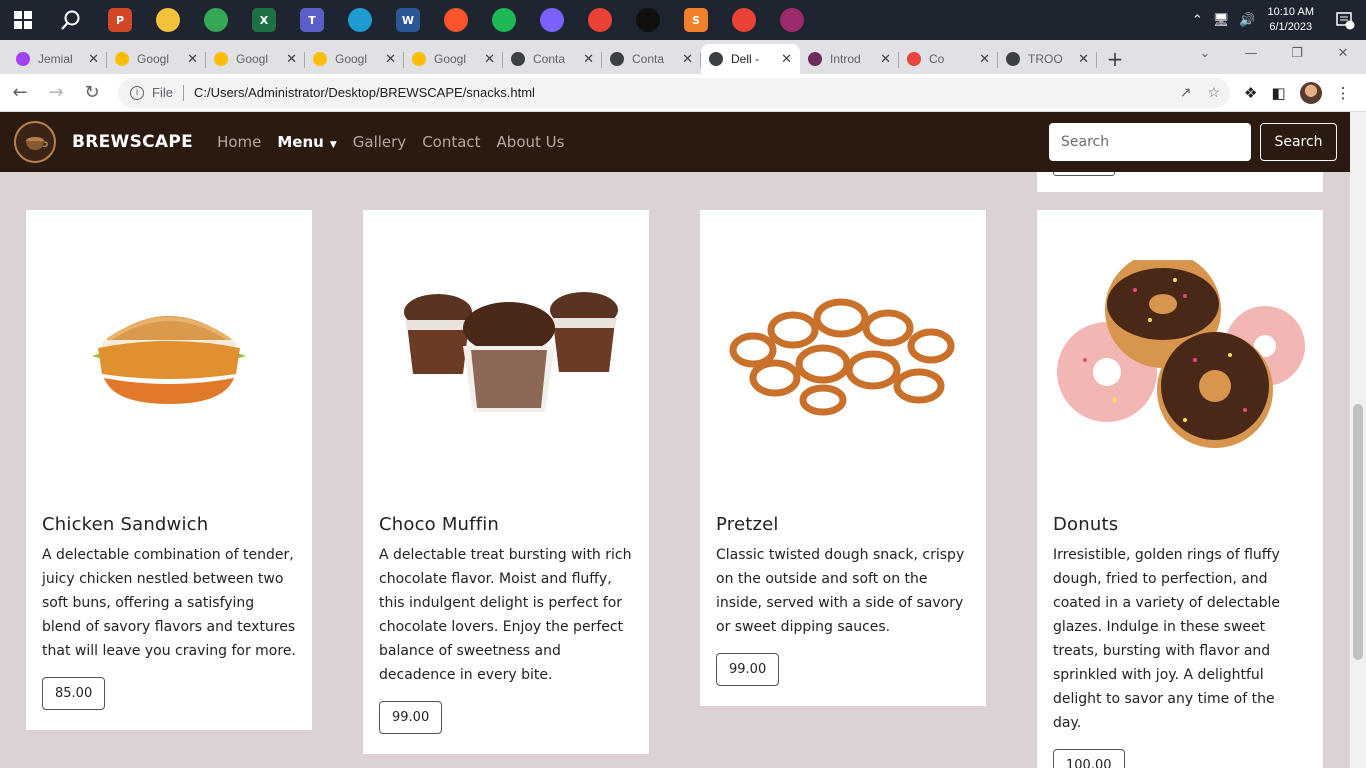 The height and width of the screenshot is (768, 1366). I want to click on arrow-left-icon: ←, so click(20, 92).